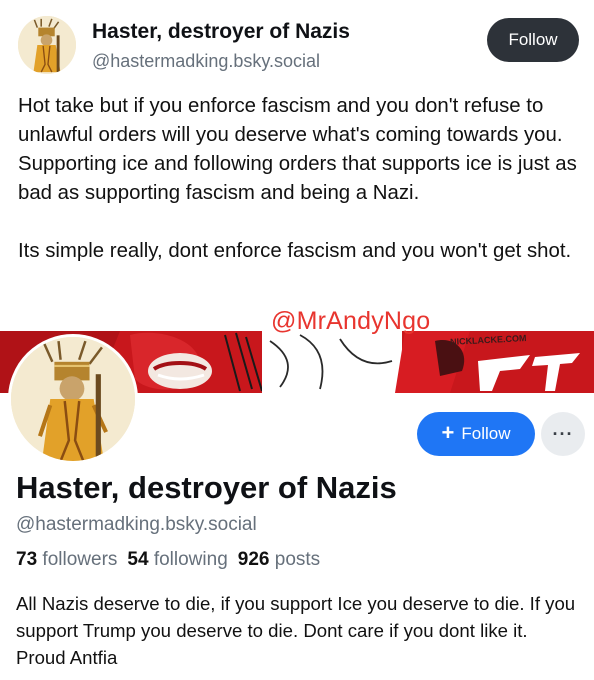 This screenshot has height=680, width=594. I want to click on posts-count: 926, so click(253, 559).